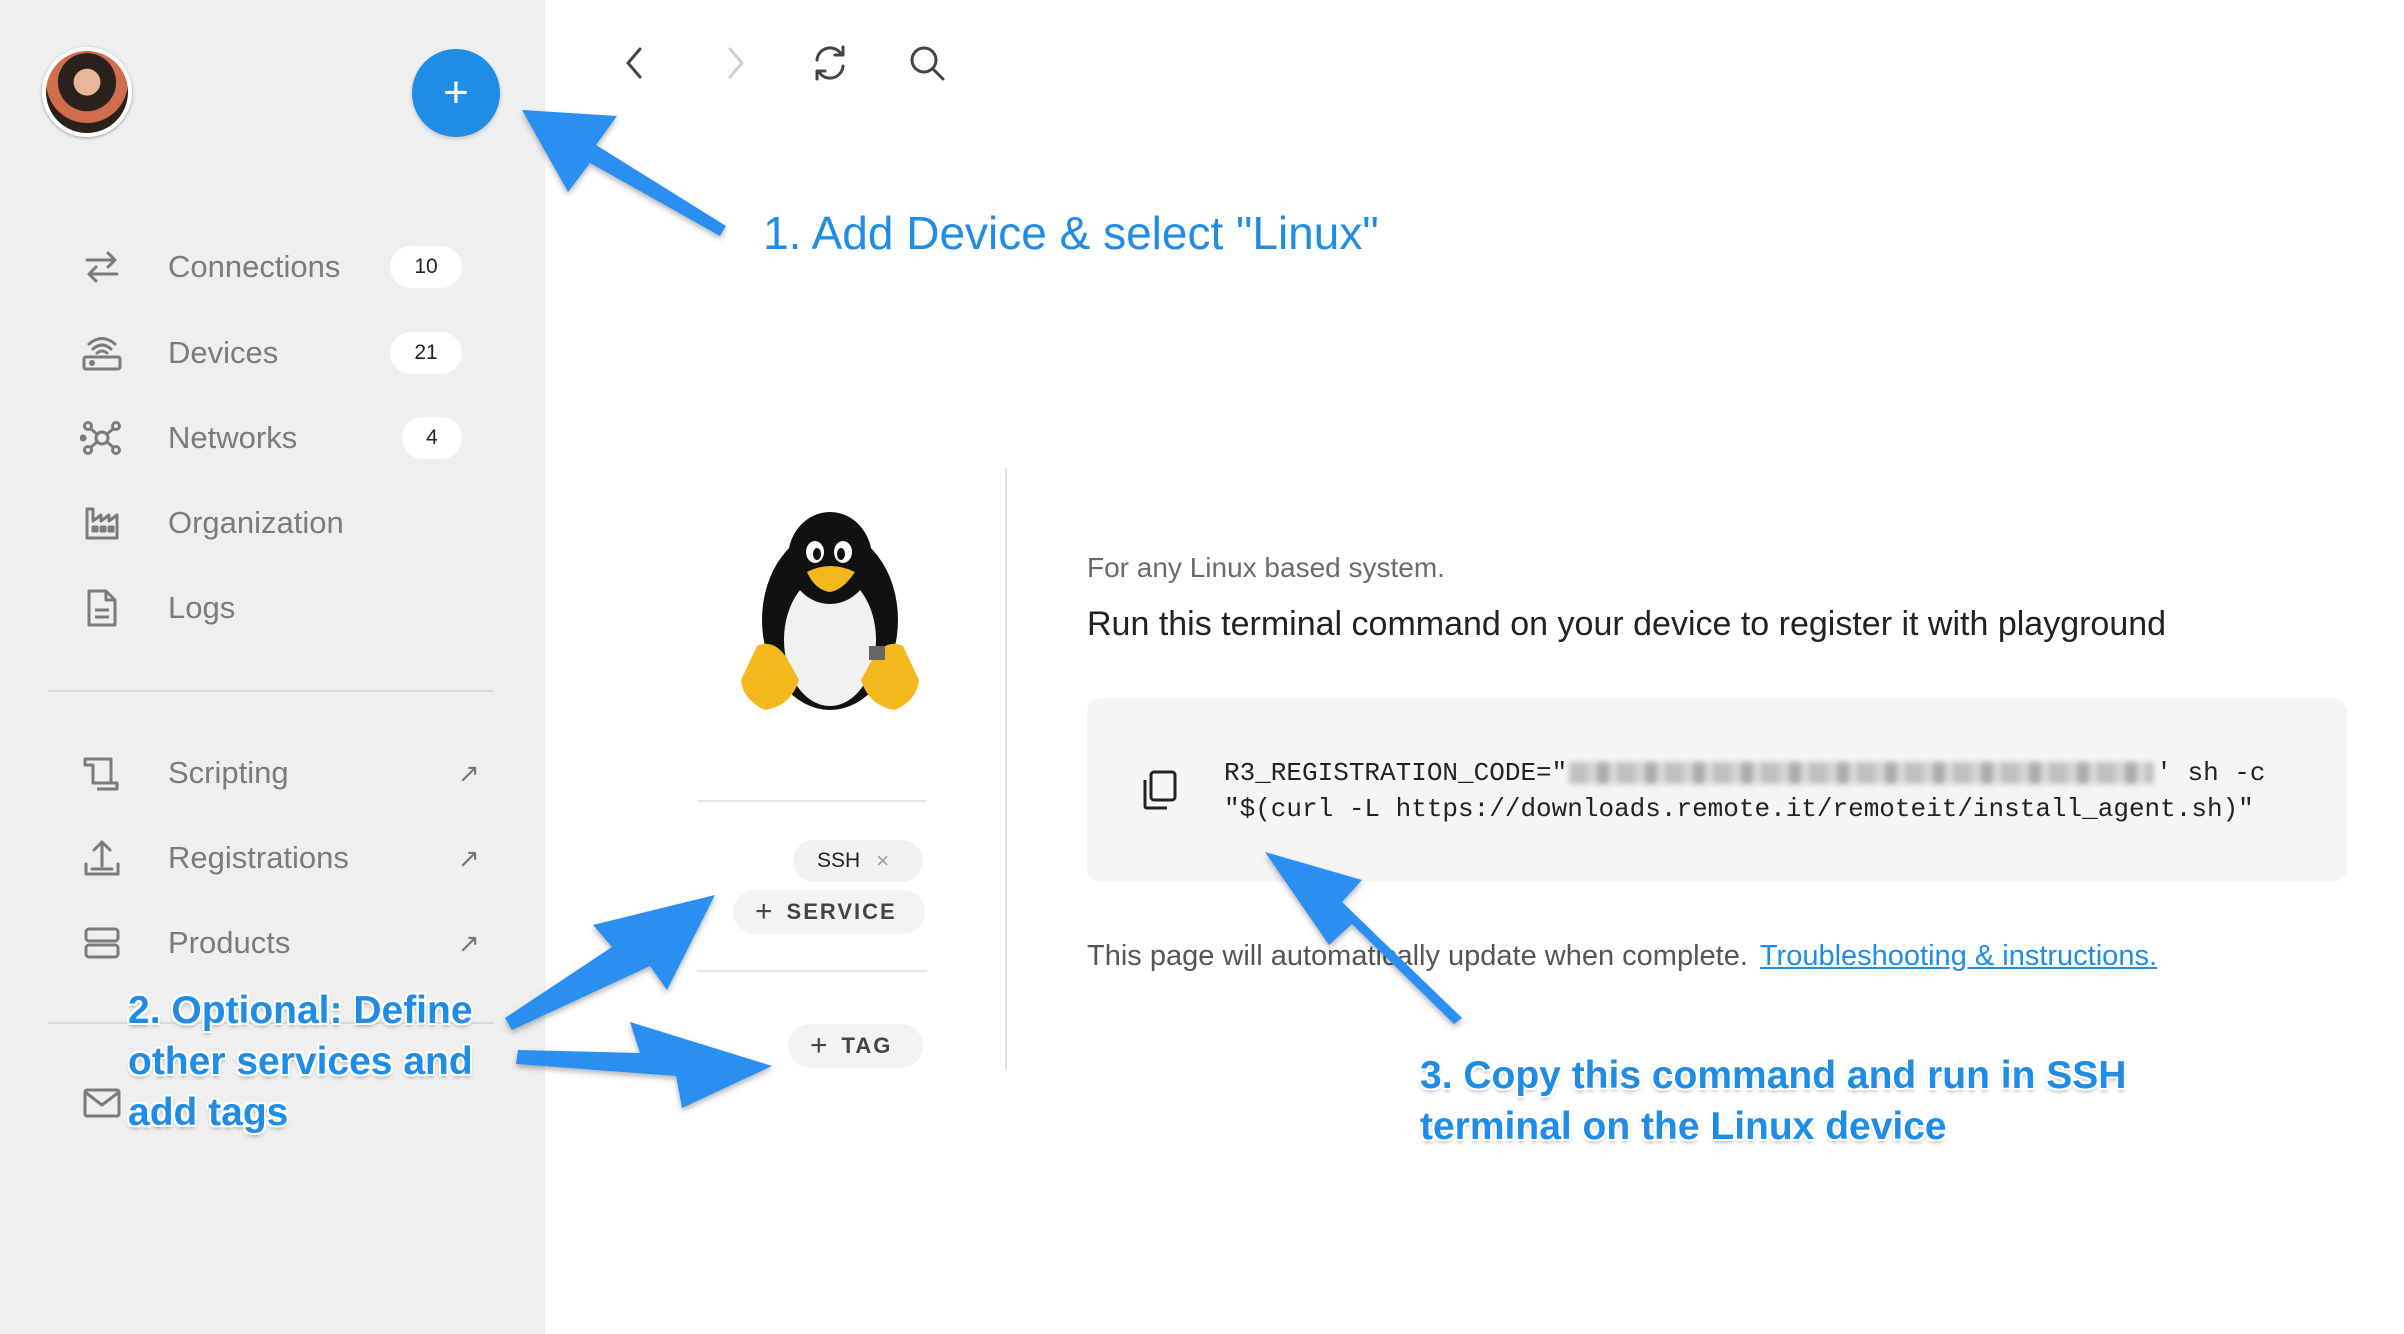 The image size is (2404, 1334). I want to click on sidebar-item-label: Organization, so click(256, 522).